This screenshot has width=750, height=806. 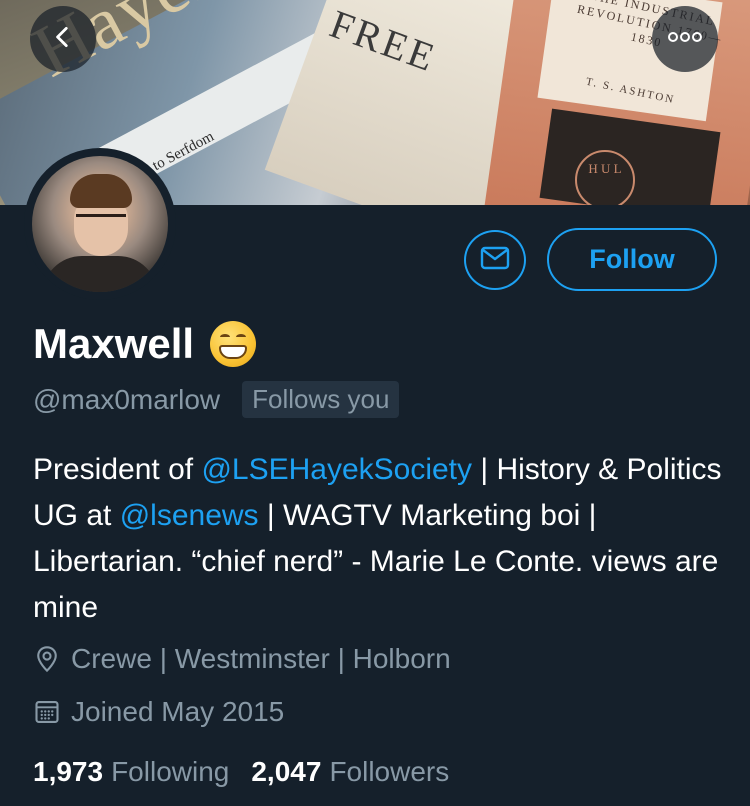 I want to click on followers-label: Followers, so click(x=389, y=771).